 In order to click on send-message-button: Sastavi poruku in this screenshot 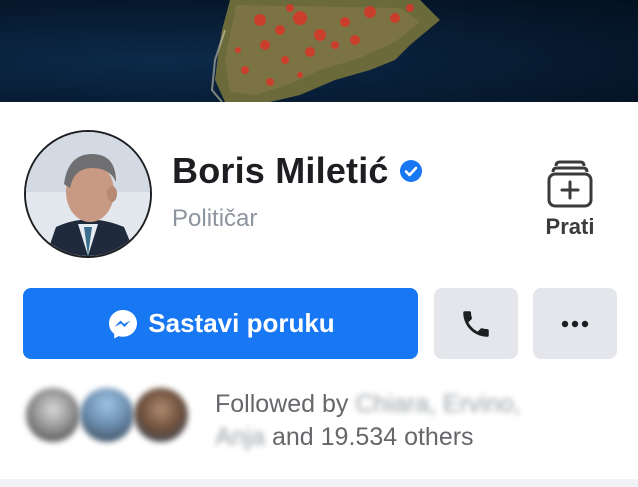, I will do `click(220, 323)`.